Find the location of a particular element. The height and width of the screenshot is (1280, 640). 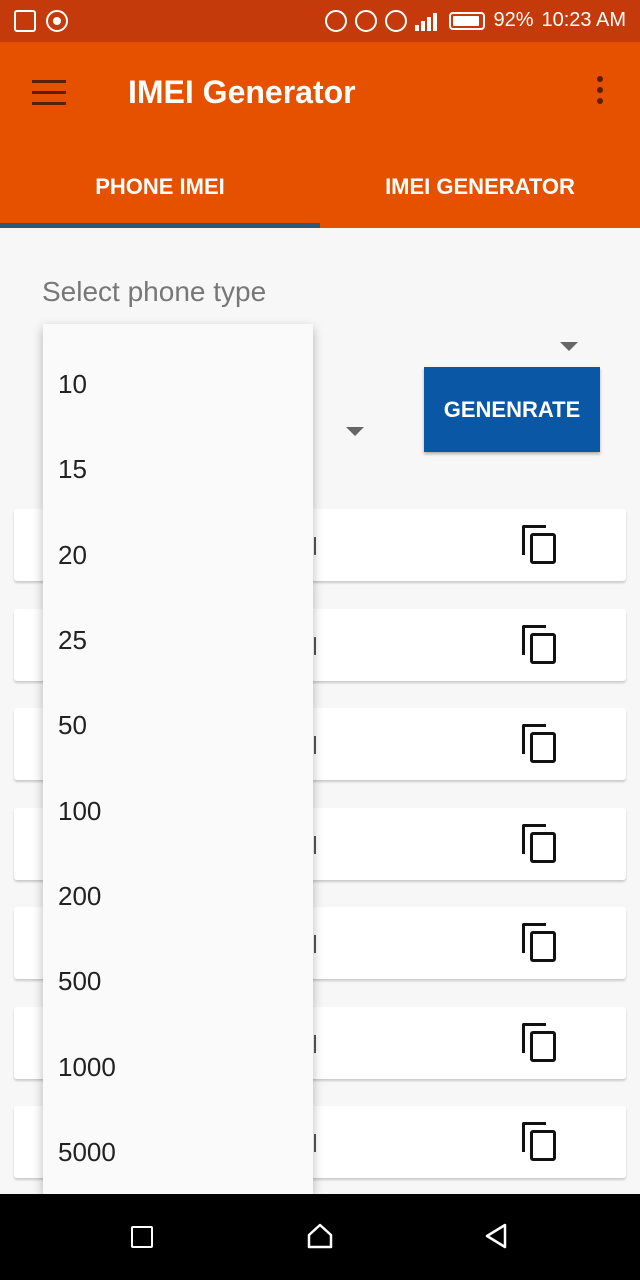

select-phone-type-label: Select phone type is located at coordinates (154, 291).